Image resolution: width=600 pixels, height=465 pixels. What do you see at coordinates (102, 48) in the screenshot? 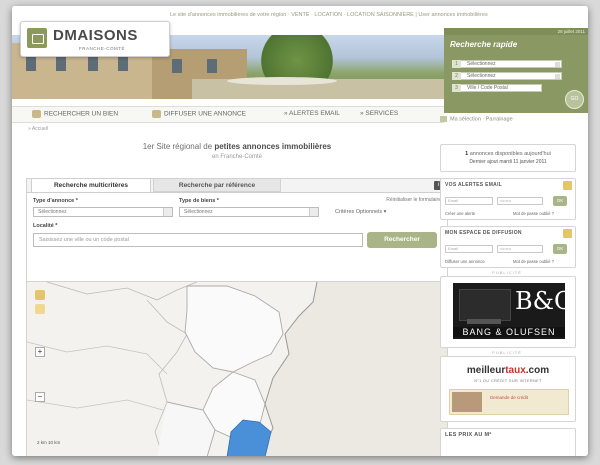
I see `logo-subtitle: FRANCHE-COMTÉ` at bounding box center [102, 48].